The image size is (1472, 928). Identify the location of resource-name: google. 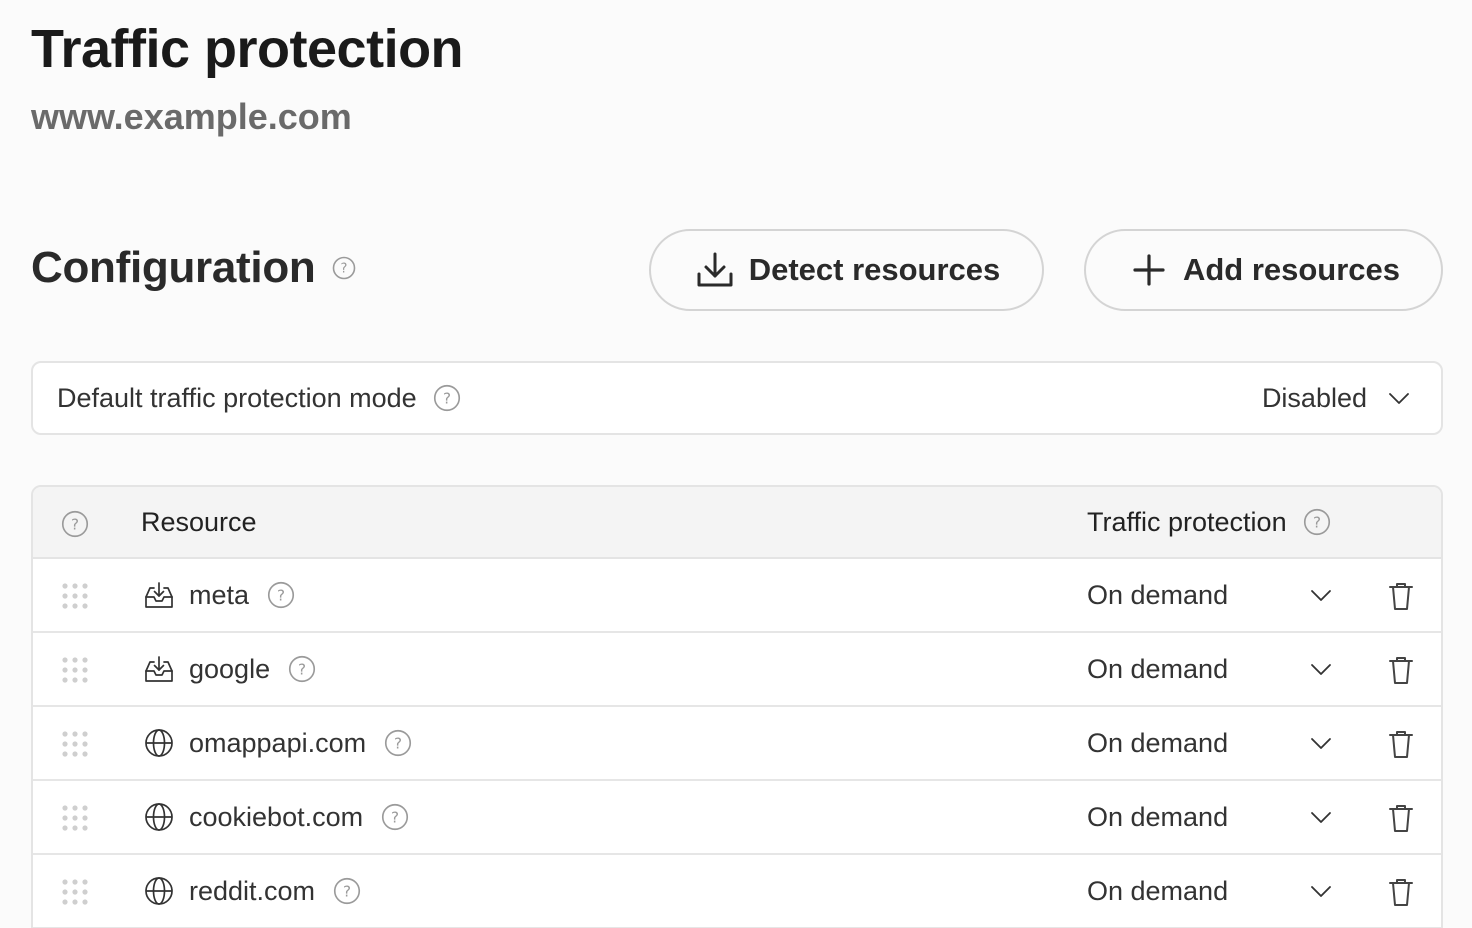
(230, 668).